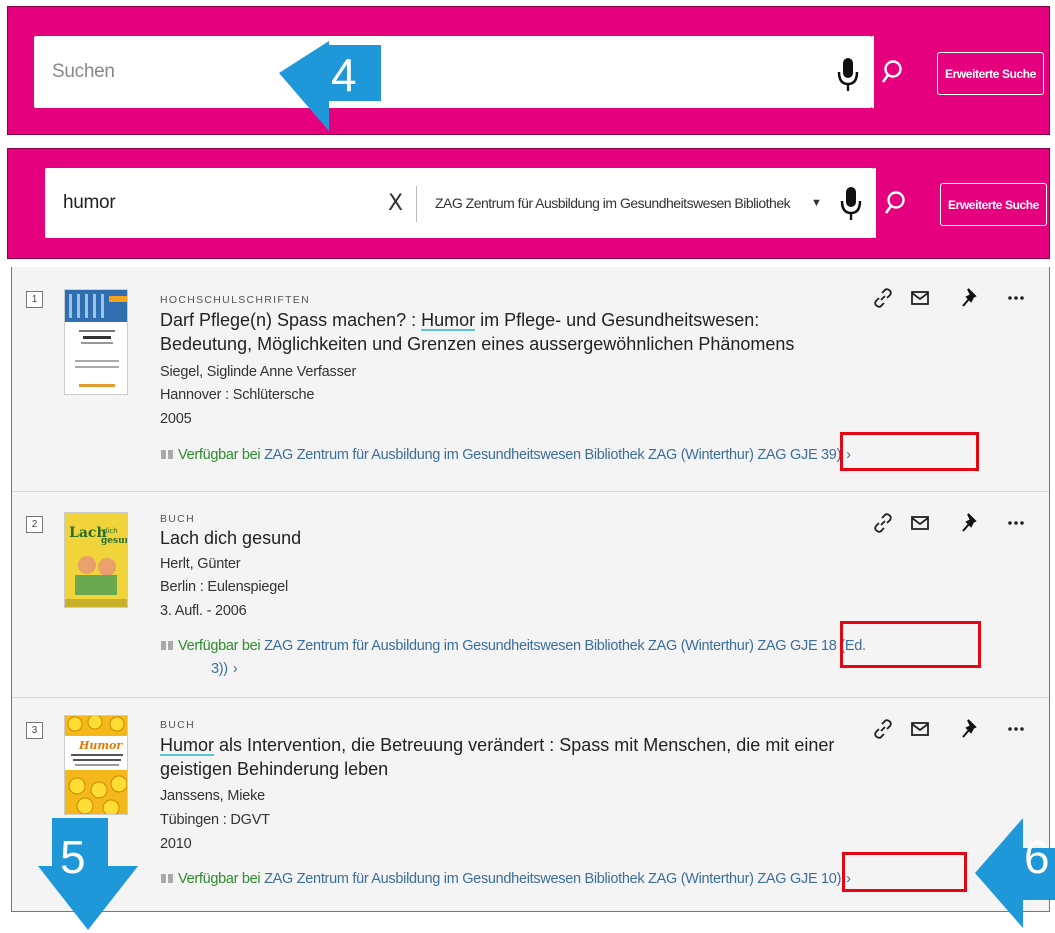  I want to click on result-number: 1, so click(34, 299).